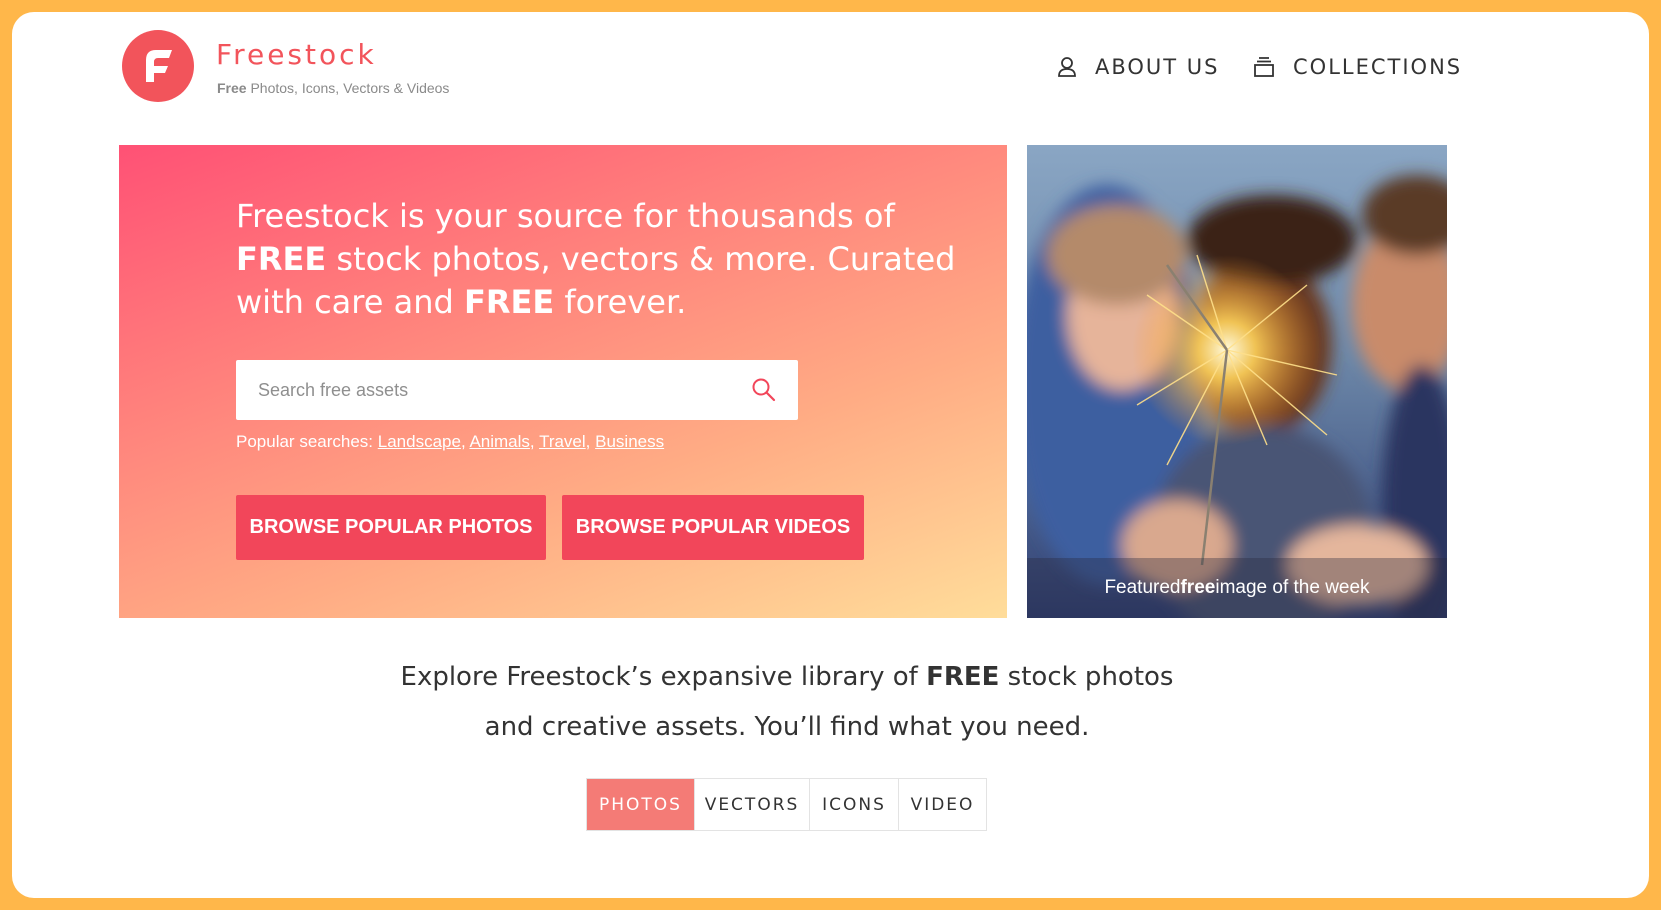 The height and width of the screenshot is (910, 1661). What do you see at coordinates (281, 259) in the screenshot?
I see `hero-heading-bold1: FREE` at bounding box center [281, 259].